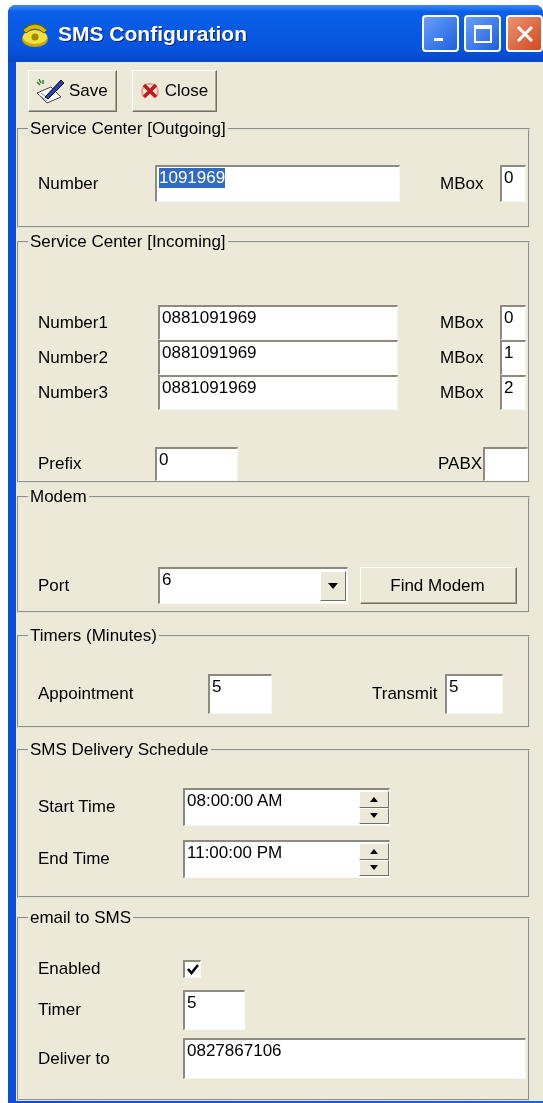 The image size is (543, 1103). I want to click on text-field, so click(505, 464).